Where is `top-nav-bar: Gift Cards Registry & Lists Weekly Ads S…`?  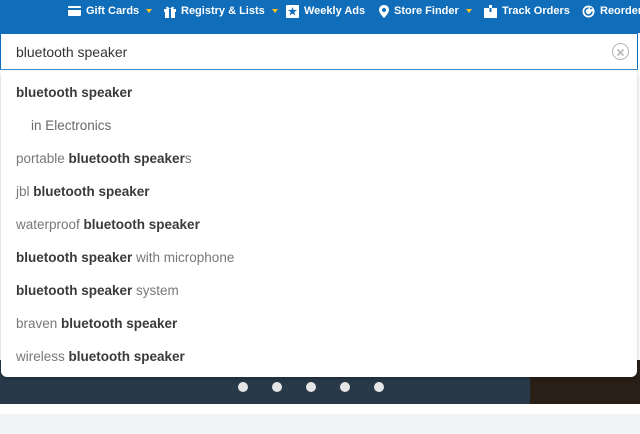 top-nav-bar: Gift Cards Registry & Lists Weekly Ads S… is located at coordinates (320, 16).